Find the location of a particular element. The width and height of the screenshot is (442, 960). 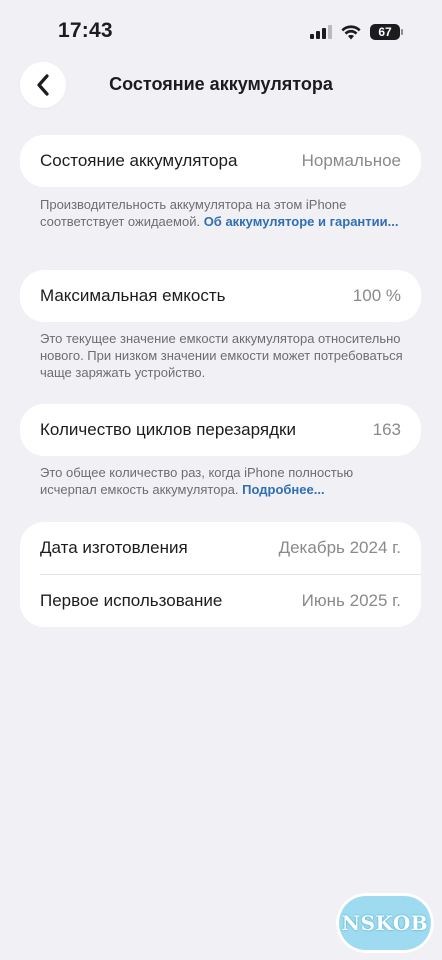

watermark-logo: NSKOB is located at coordinates (385, 923).